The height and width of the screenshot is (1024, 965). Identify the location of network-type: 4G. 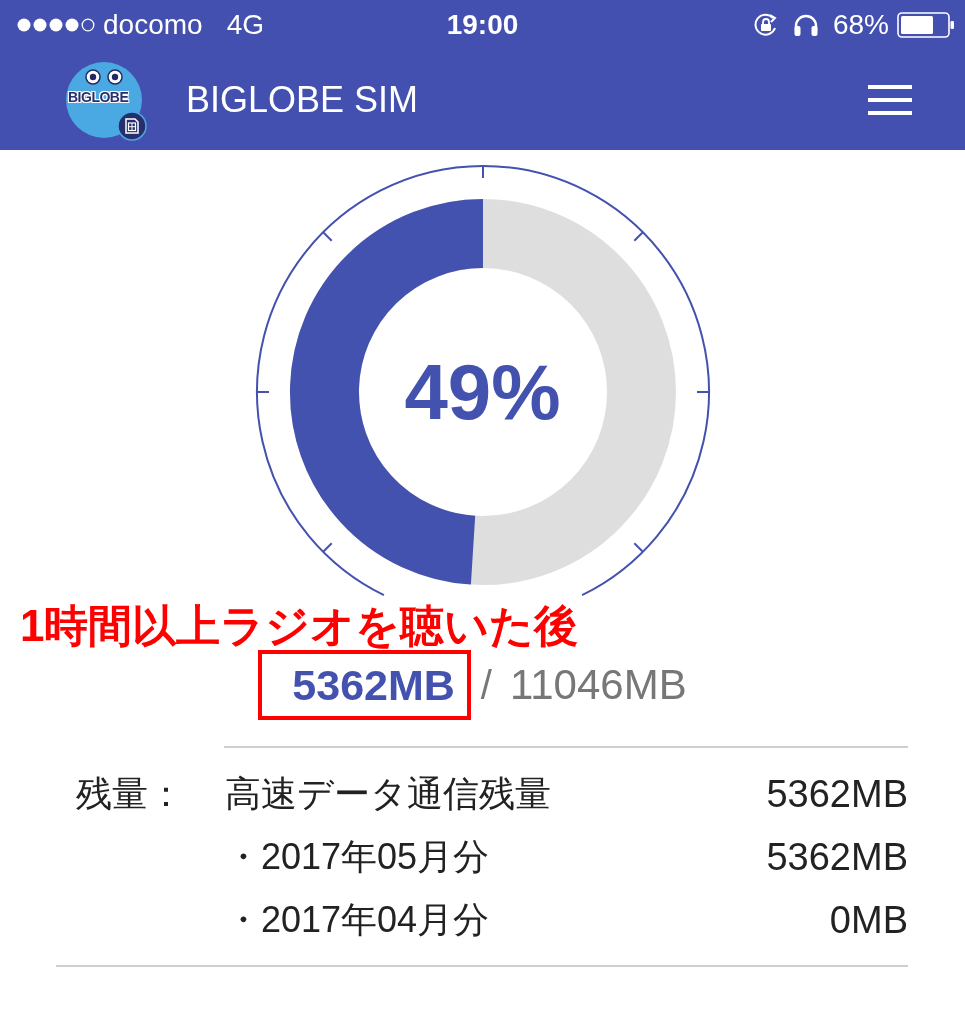
(245, 25).